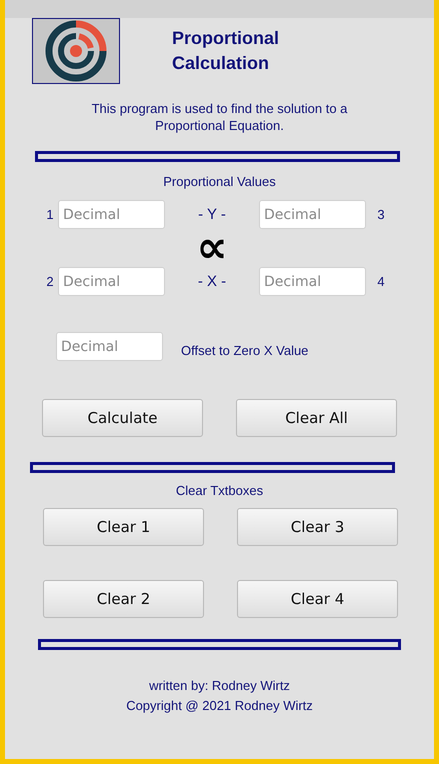  I want to click on offset-field: Decimal, so click(109, 346).